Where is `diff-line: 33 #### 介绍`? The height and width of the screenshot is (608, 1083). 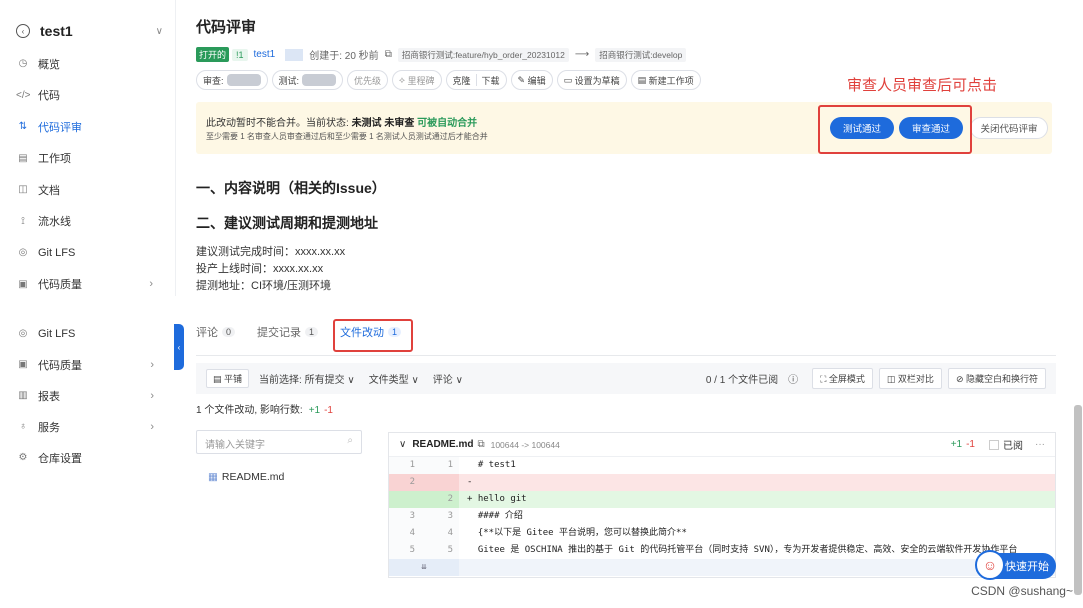 diff-line: 33 #### 介绍 is located at coordinates (722, 516).